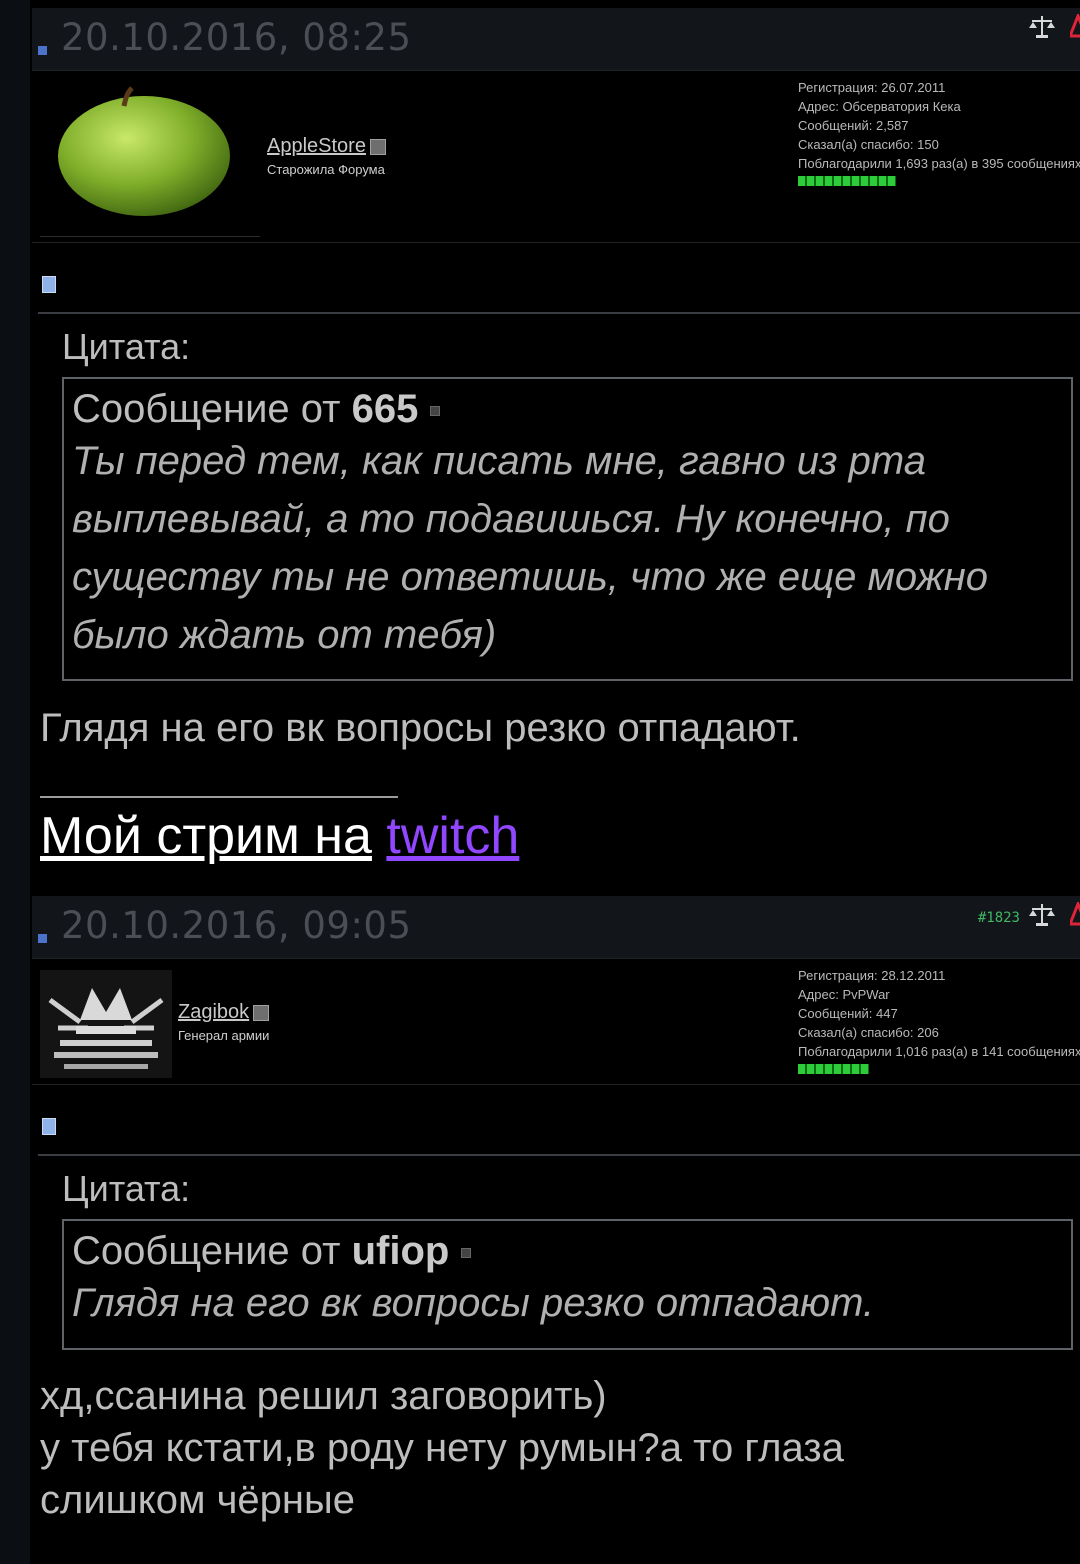 This screenshot has height=1564, width=1080. I want to click on stat-said-thanks: Сказал(а) спасибо: 206, so click(868, 1032).